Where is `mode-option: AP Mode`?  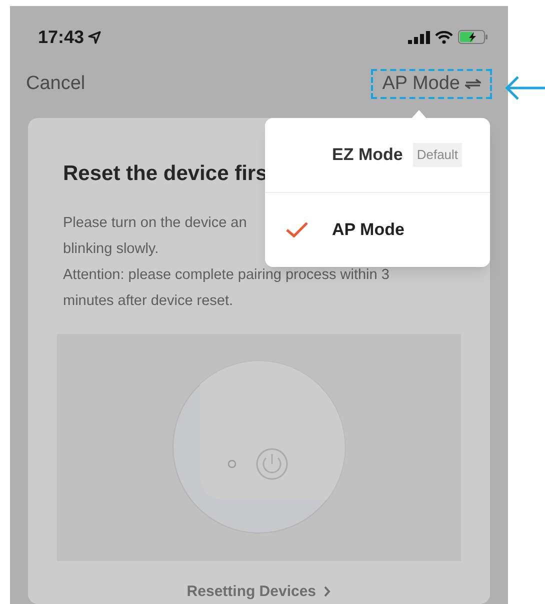
mode-option: AP Mode is located at coordinates (377, 229).